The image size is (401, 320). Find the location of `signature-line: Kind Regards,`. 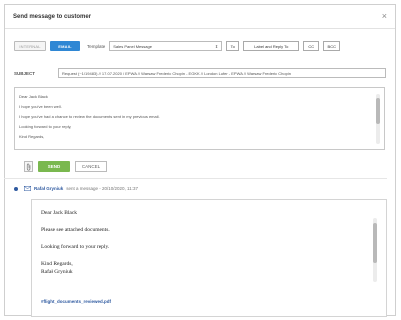

signature-line: Kind Regards, is located at coordinates (57, 264).